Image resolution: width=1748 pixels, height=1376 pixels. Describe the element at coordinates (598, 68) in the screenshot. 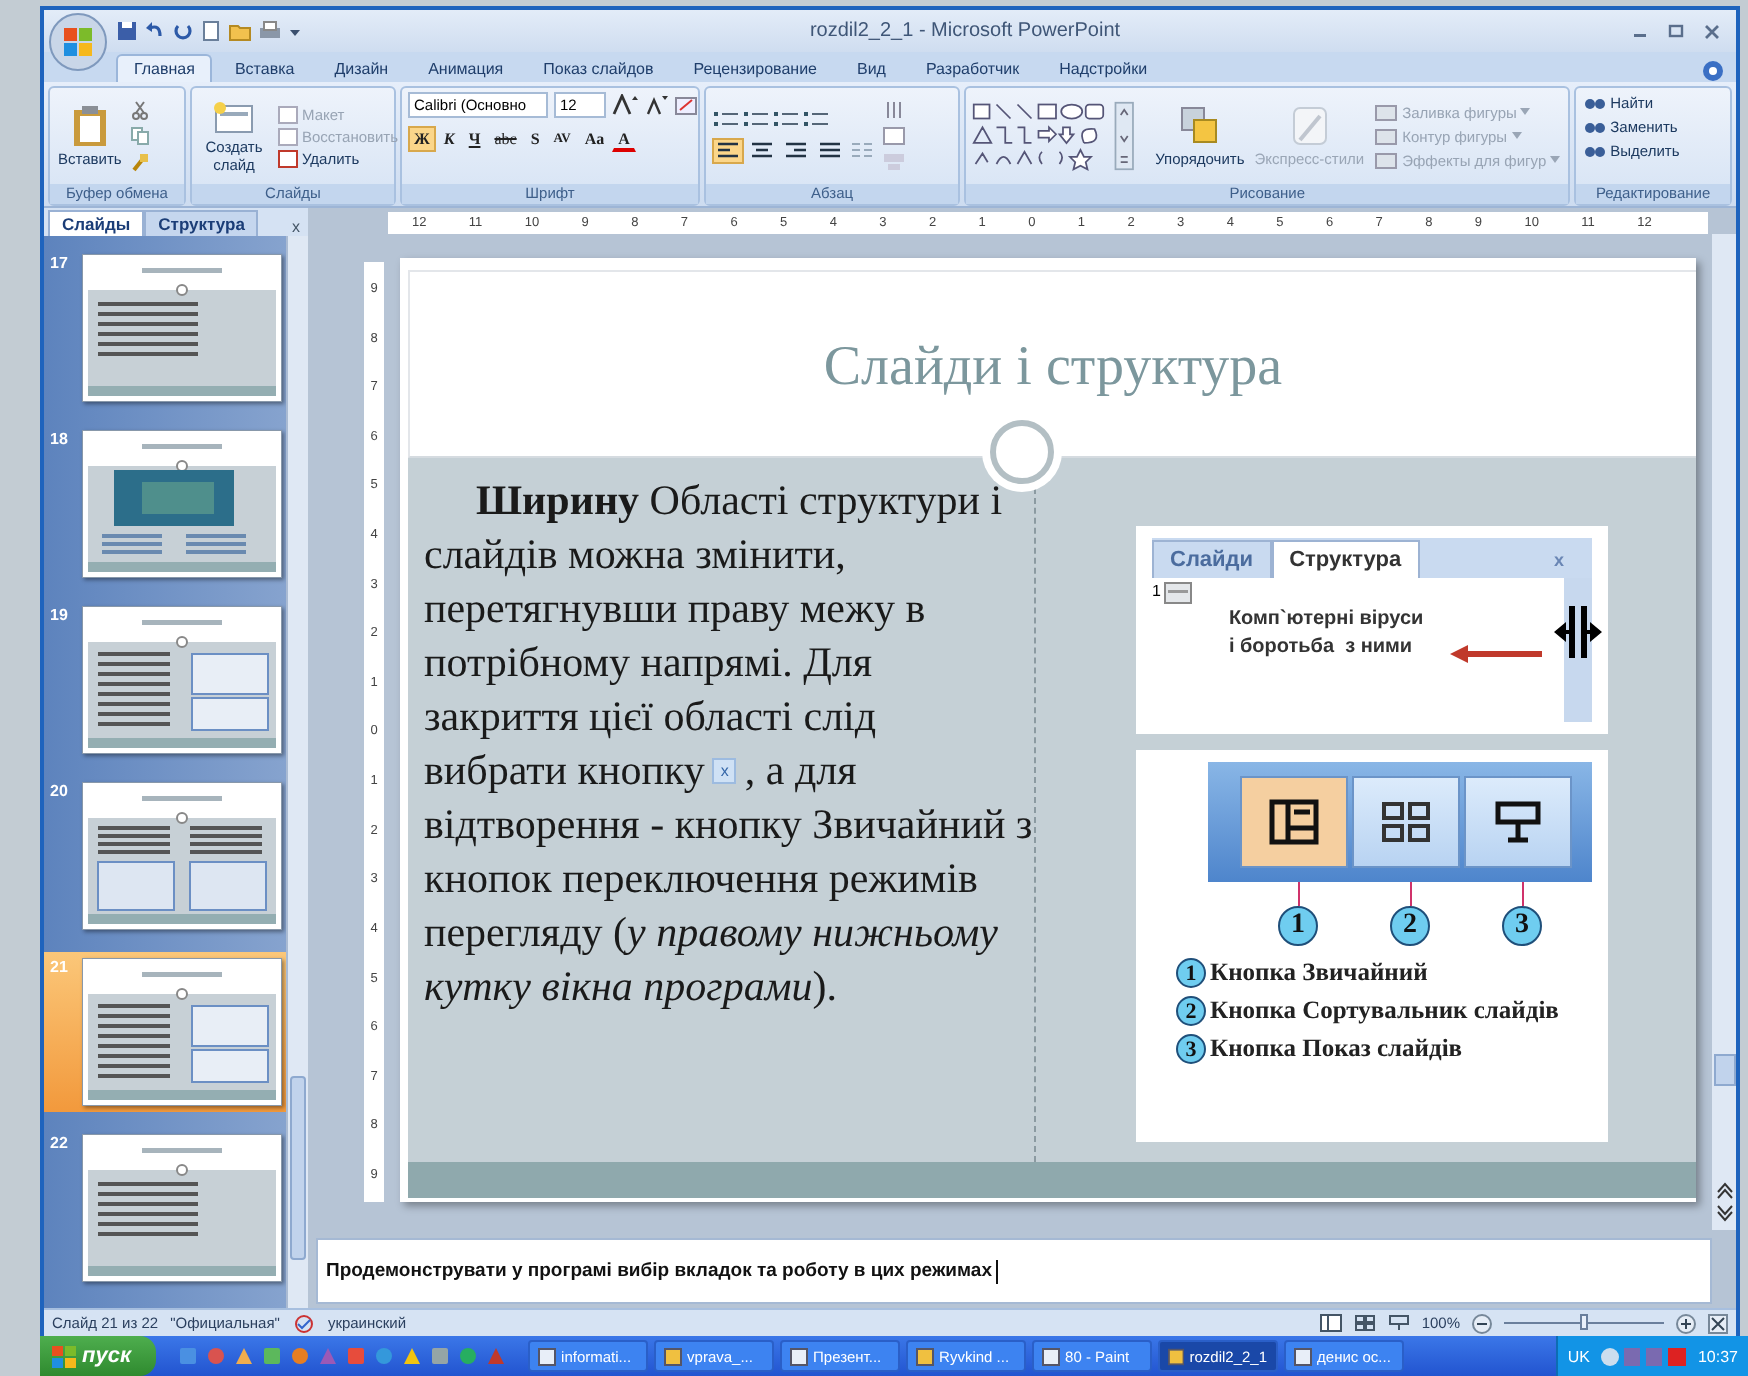

I see `ribbon-tab: Показ слайдов` at that location.